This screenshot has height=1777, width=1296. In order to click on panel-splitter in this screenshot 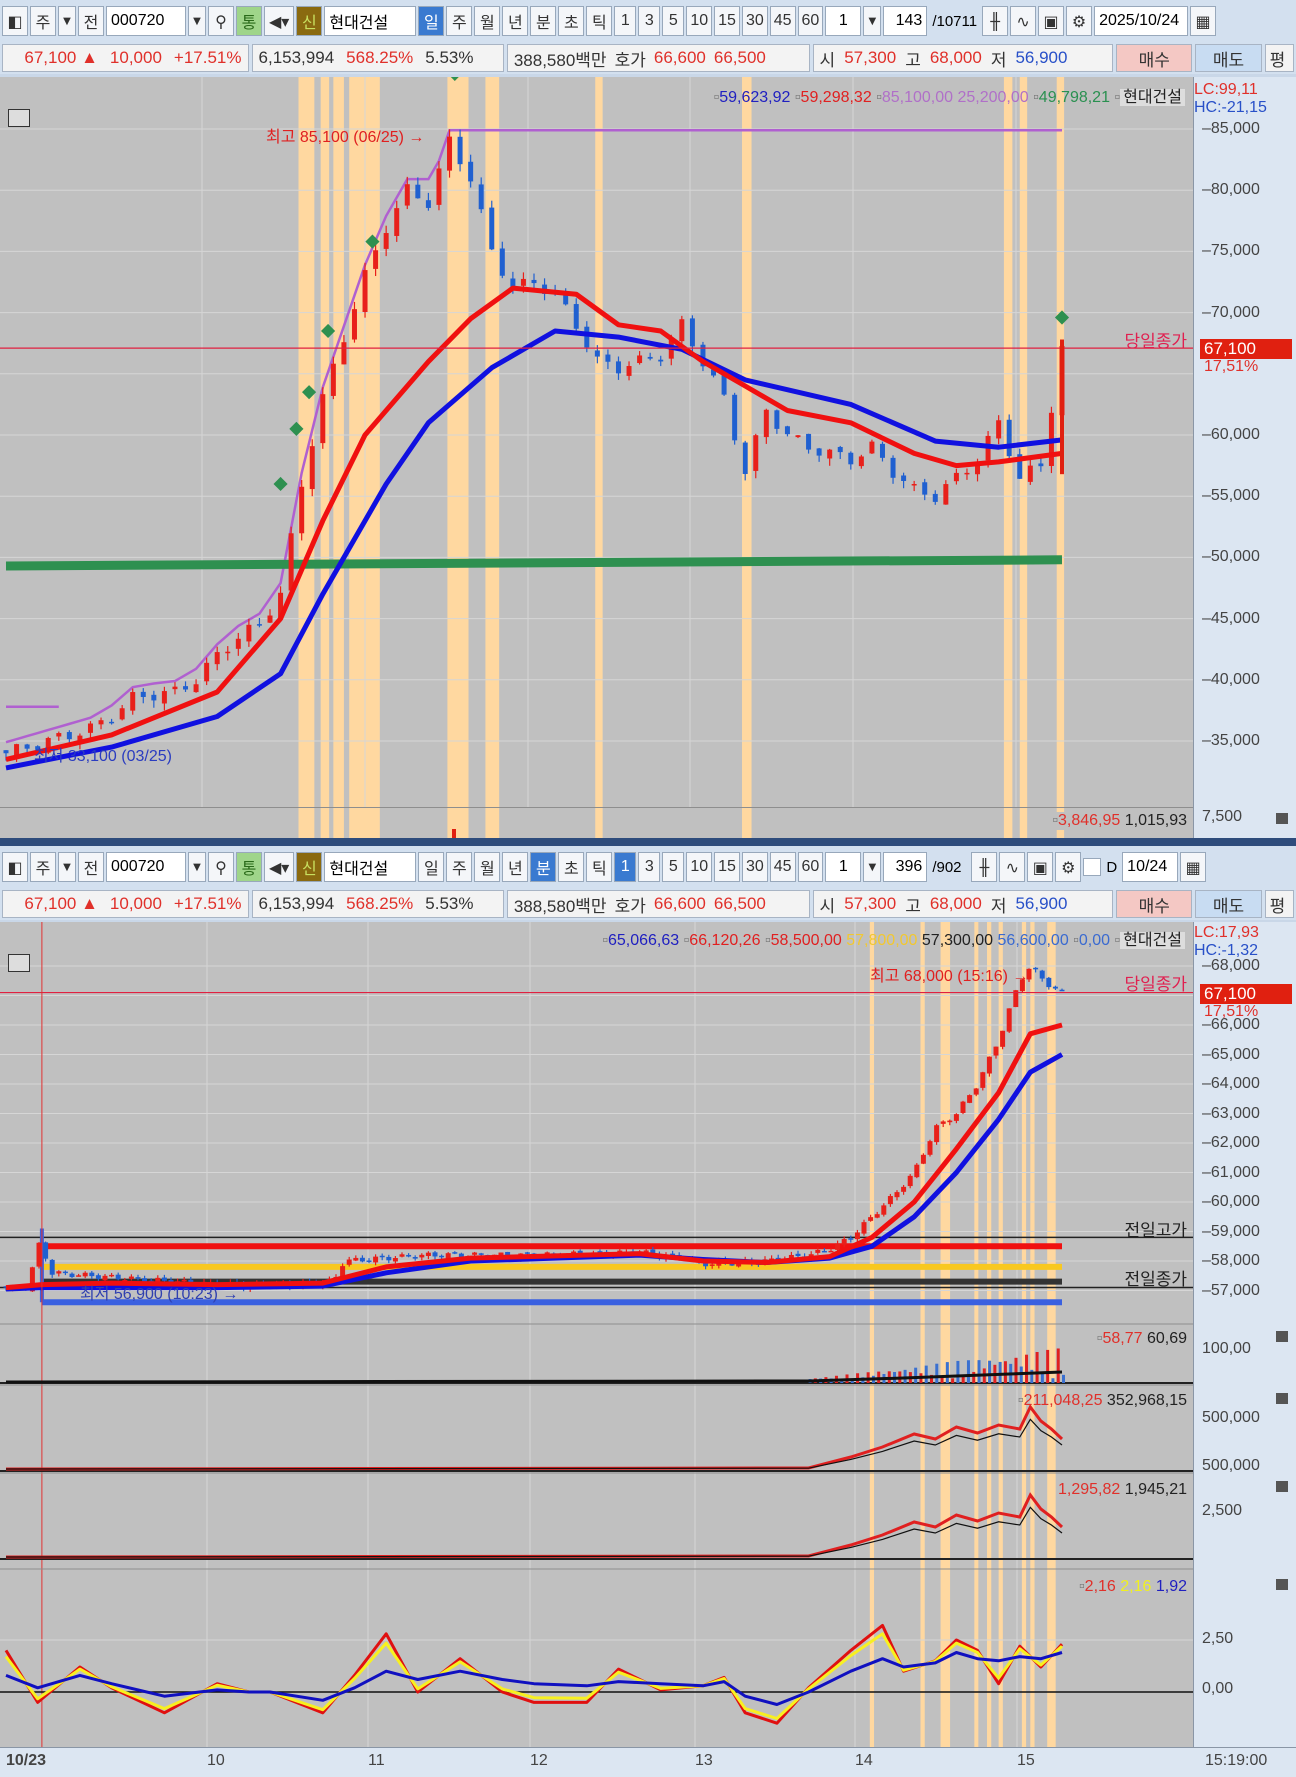, I will do `click(648, 842)`.